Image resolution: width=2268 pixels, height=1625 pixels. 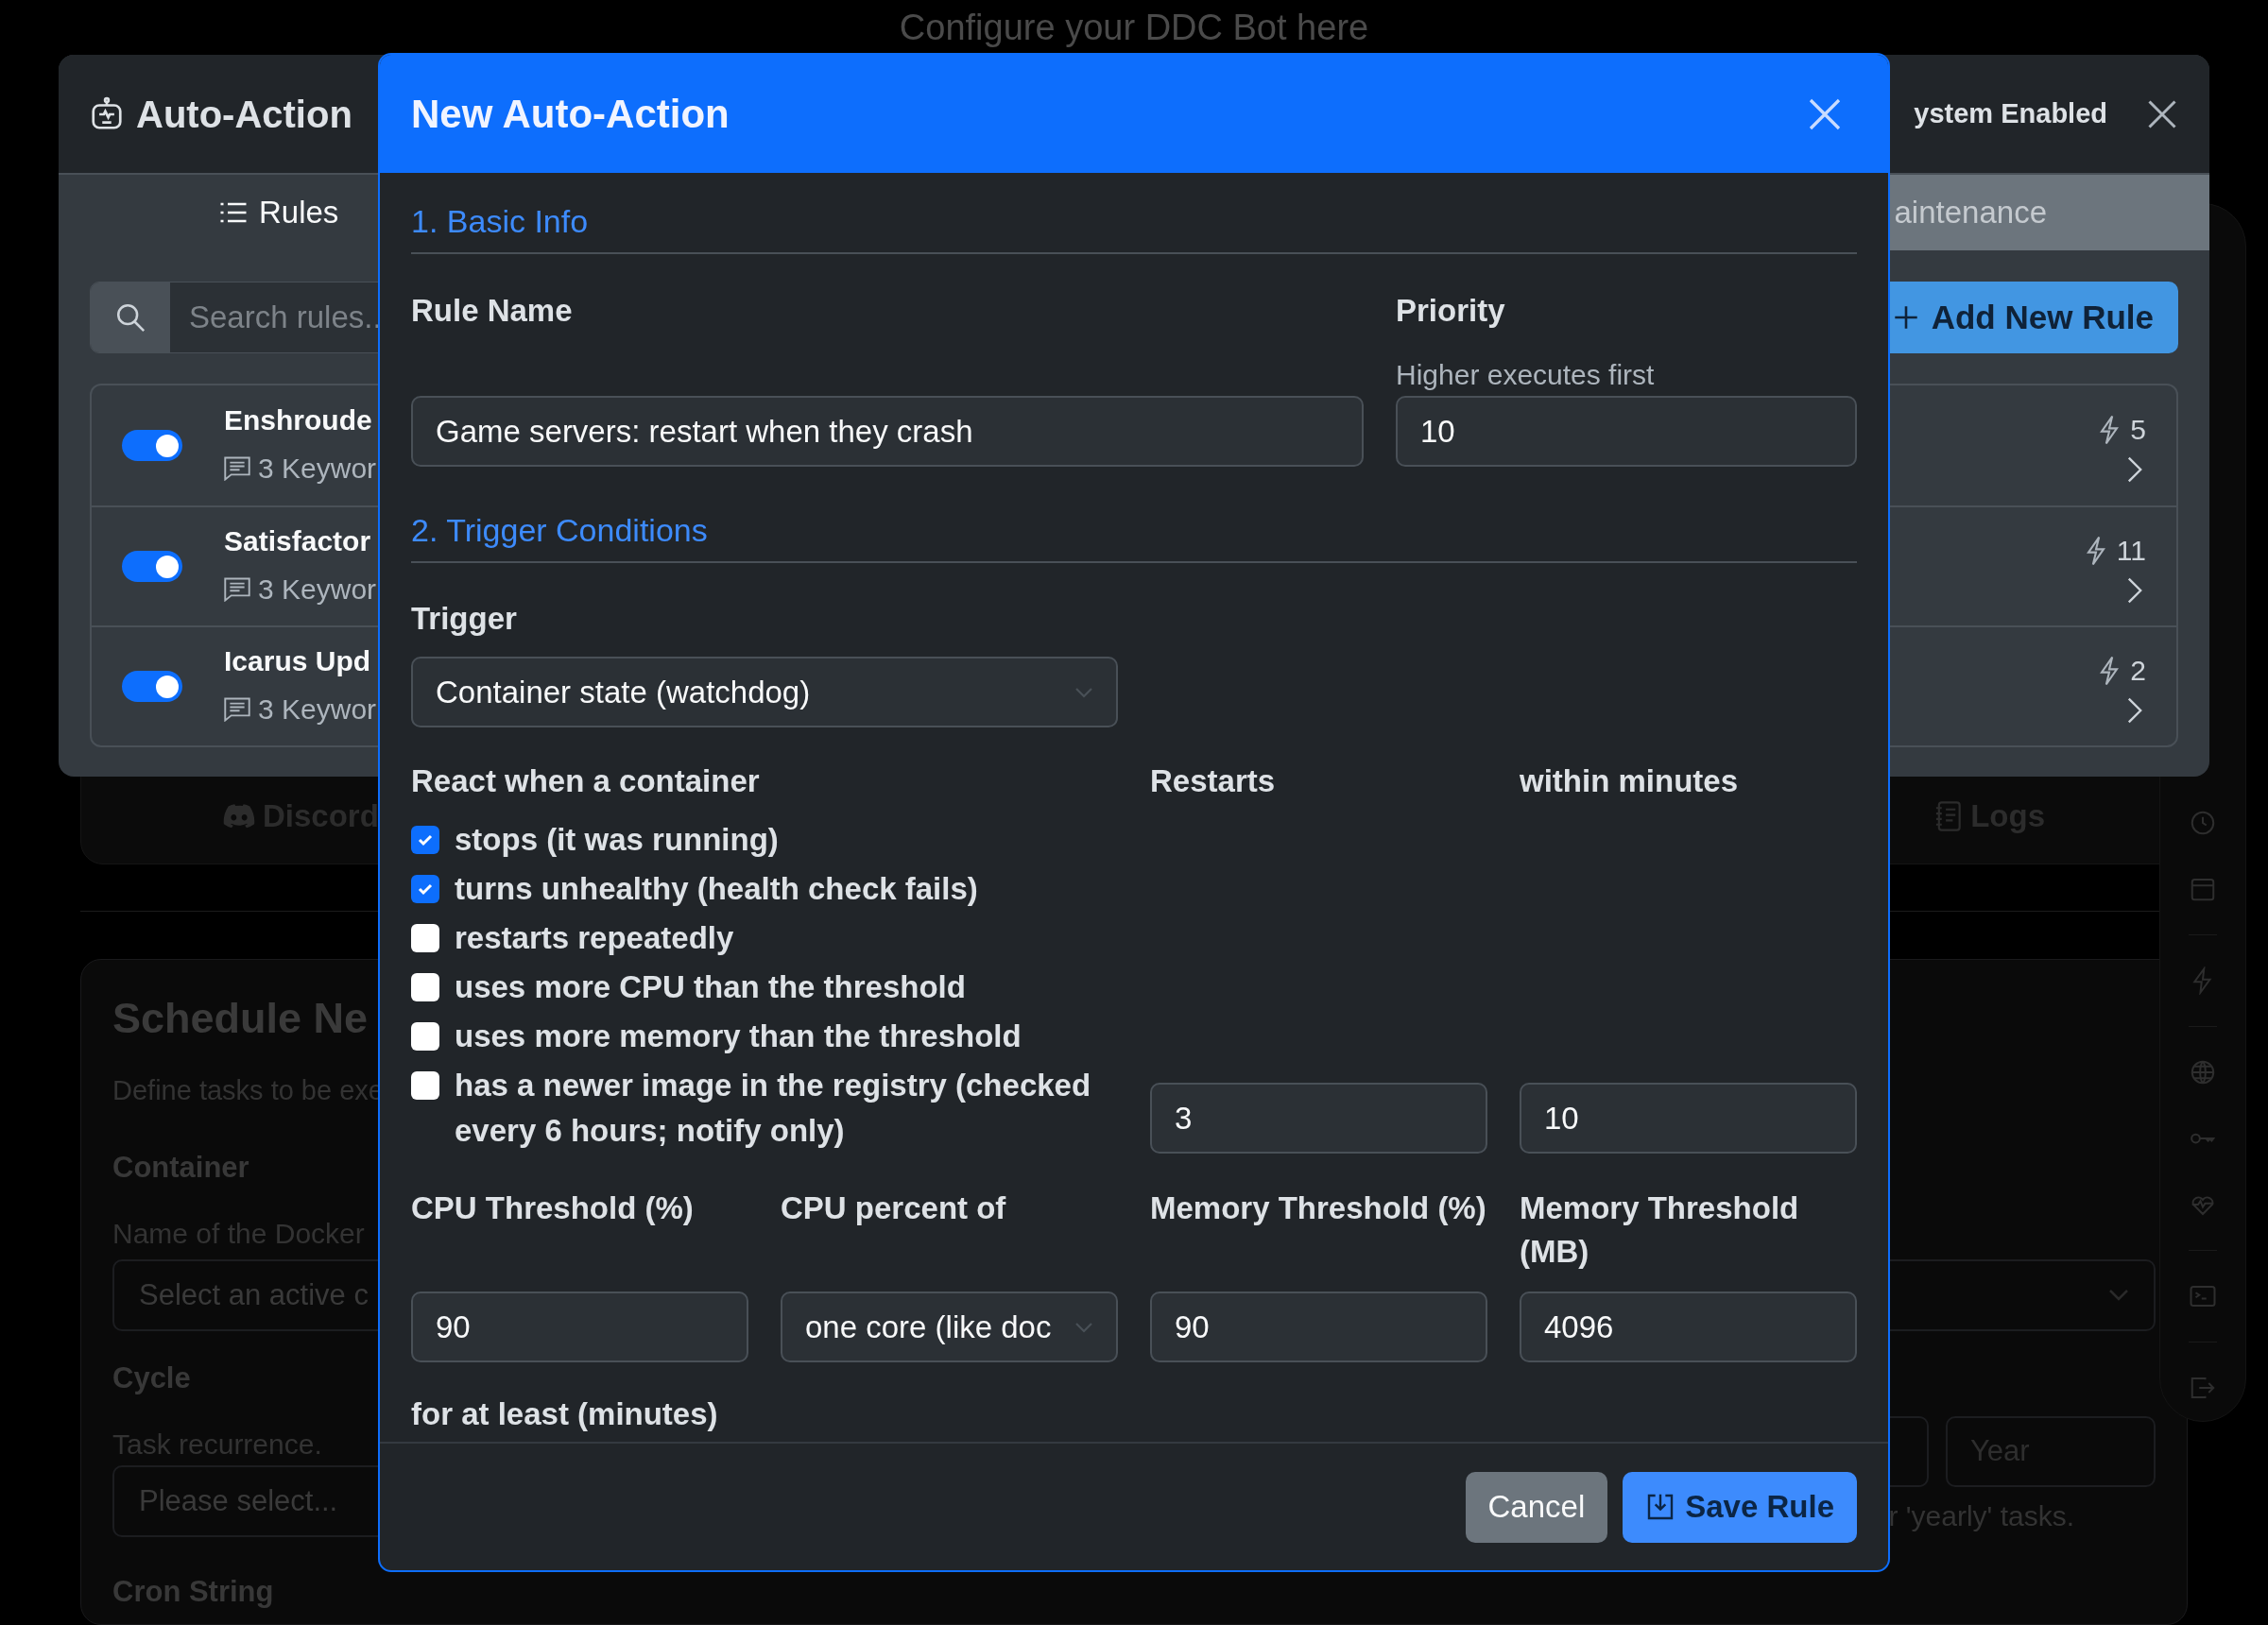 I want to click on trigger-count: 5, so click(x=2138, y=430).